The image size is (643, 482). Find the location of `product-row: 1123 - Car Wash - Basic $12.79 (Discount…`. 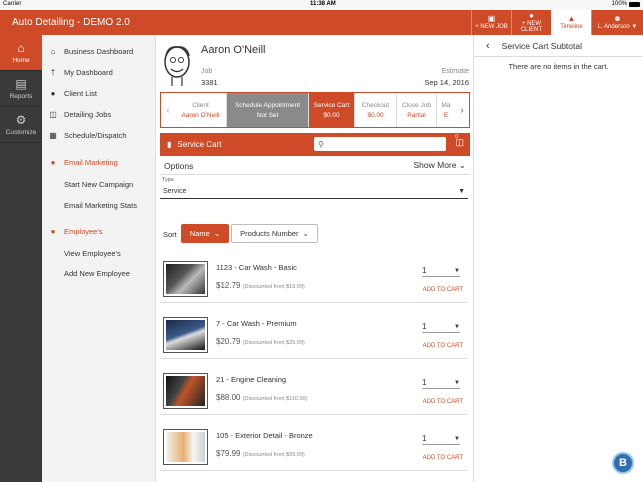

product-row: 1123 - Car Wash - Basic $12.79 (Discount… is located at coordinates (314, 281).